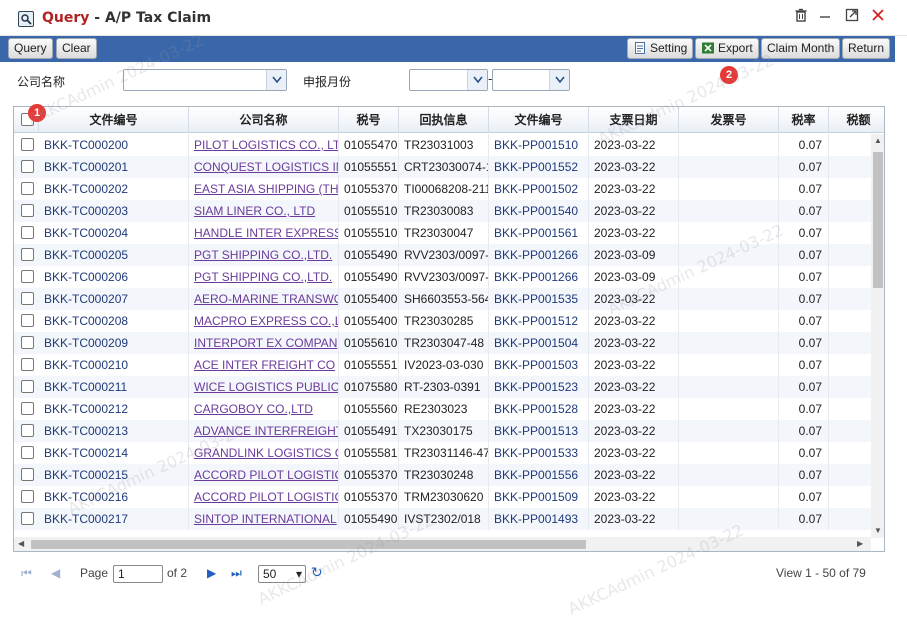 This screenshot has height=619, width=907. Describe the element at coordinates (531, 80) in the screenshot. I see `month-select` at that location.